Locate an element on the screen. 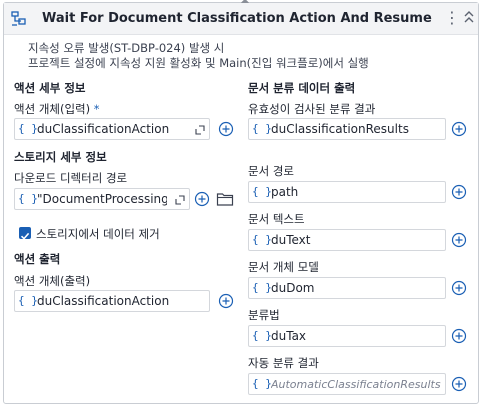 This screenshot has width=484, height=409. validated-results-label: 유효성이 검사된 분류 결과 is located at coordinates (312, 109).